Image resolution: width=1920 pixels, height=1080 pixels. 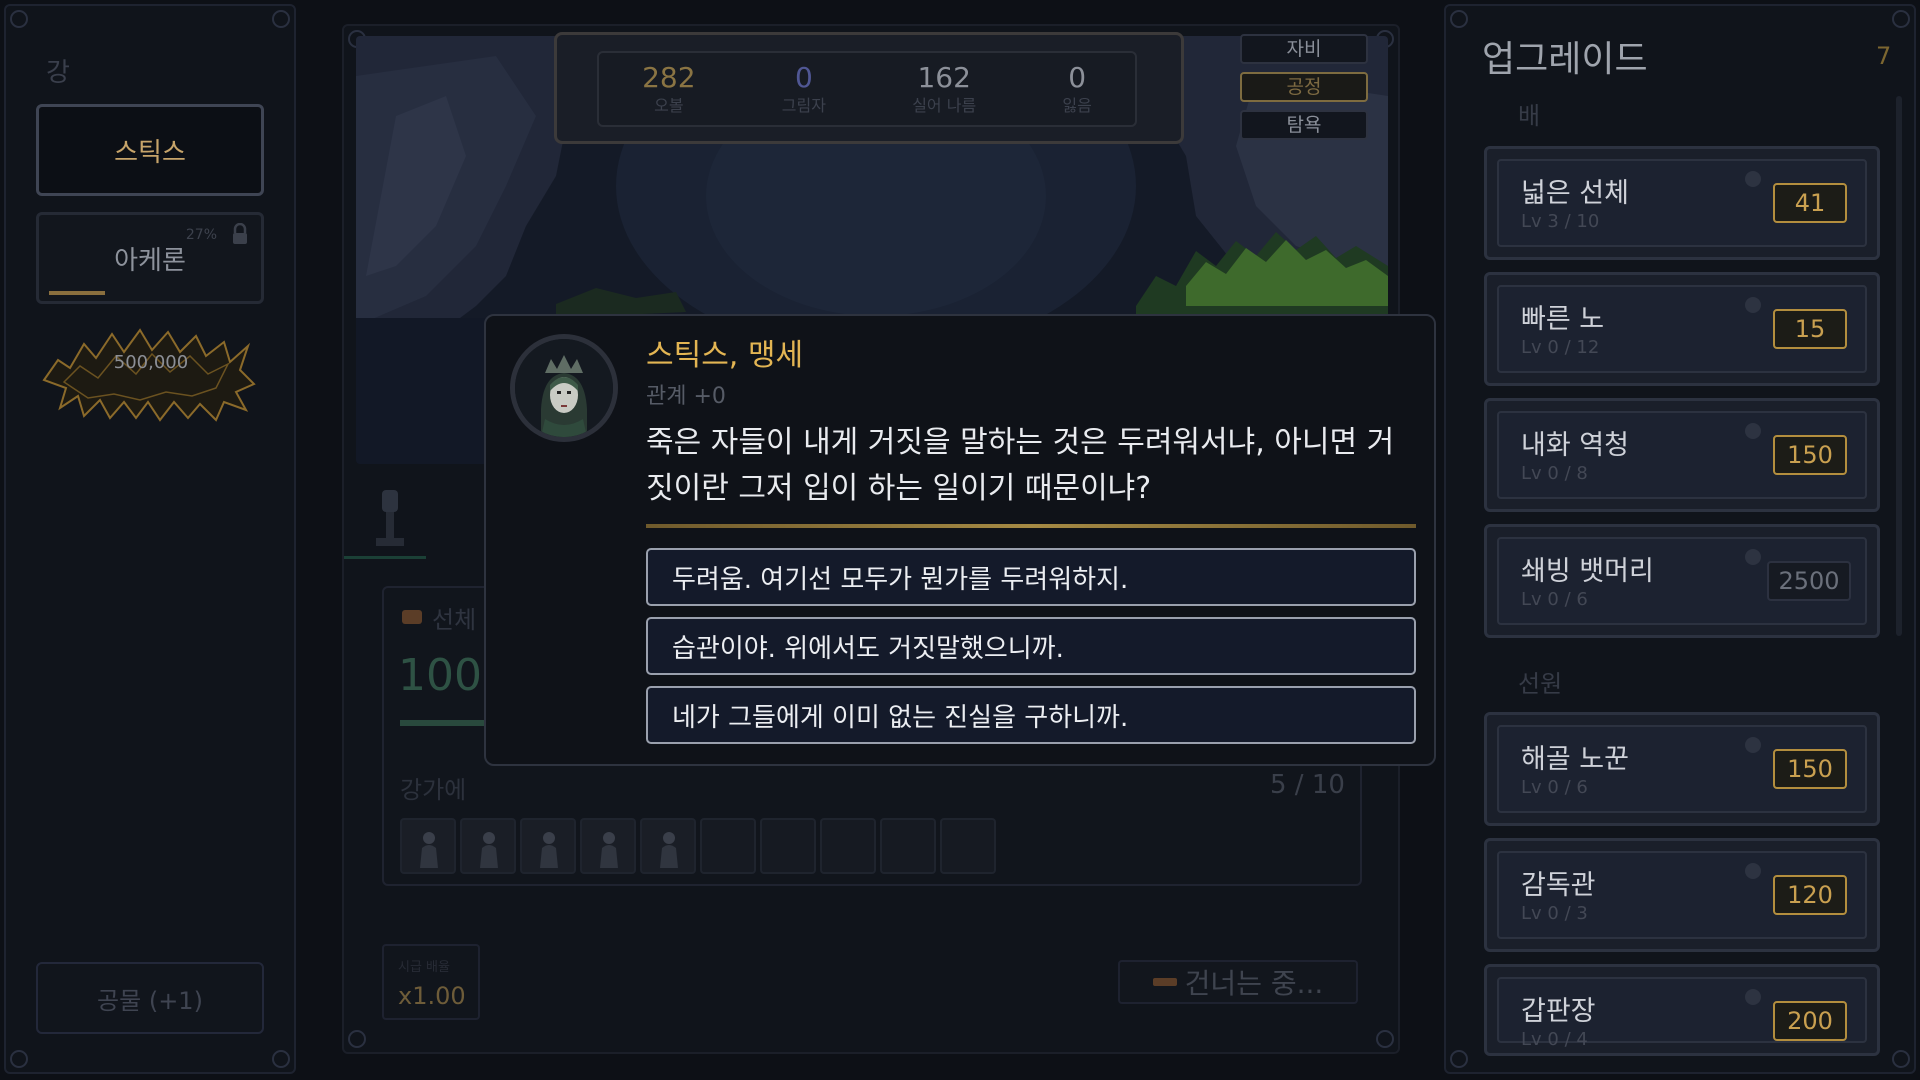 What do you see at coordinates (1558, 1011) in the screenshot?
I see `upgrade-name: 갑판장` at bounding box center [1558, 1011].